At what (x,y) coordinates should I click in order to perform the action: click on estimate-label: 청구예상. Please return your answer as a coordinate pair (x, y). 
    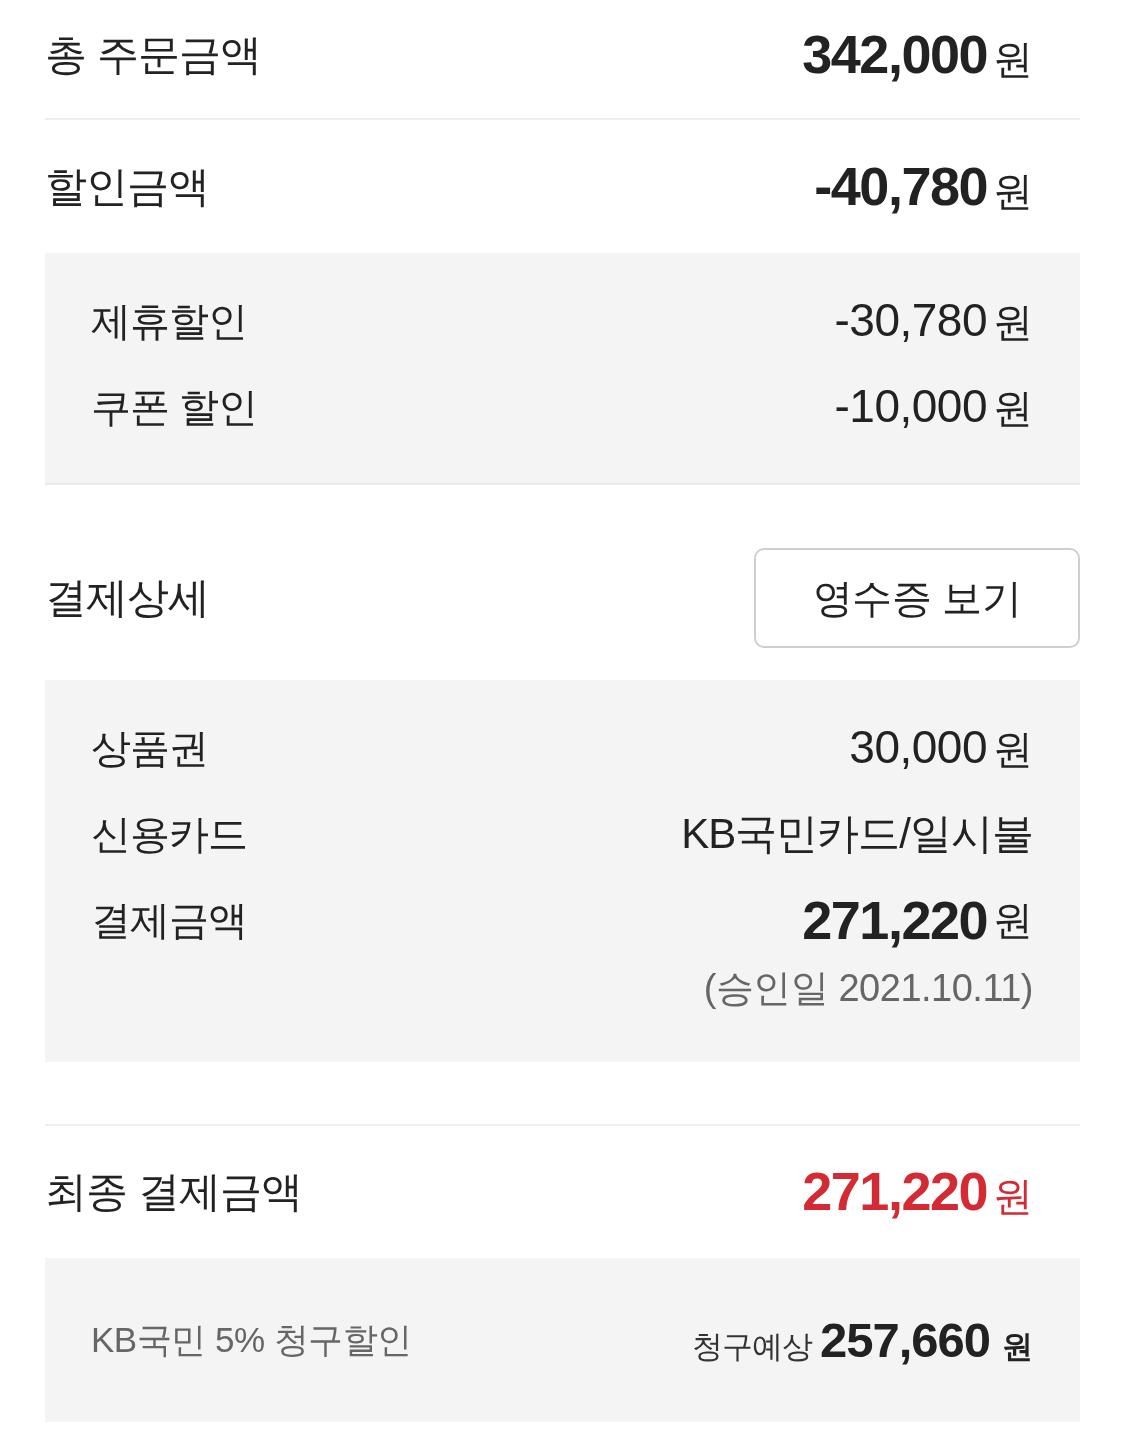
    Looking at the image, I should click on (751, 1347).